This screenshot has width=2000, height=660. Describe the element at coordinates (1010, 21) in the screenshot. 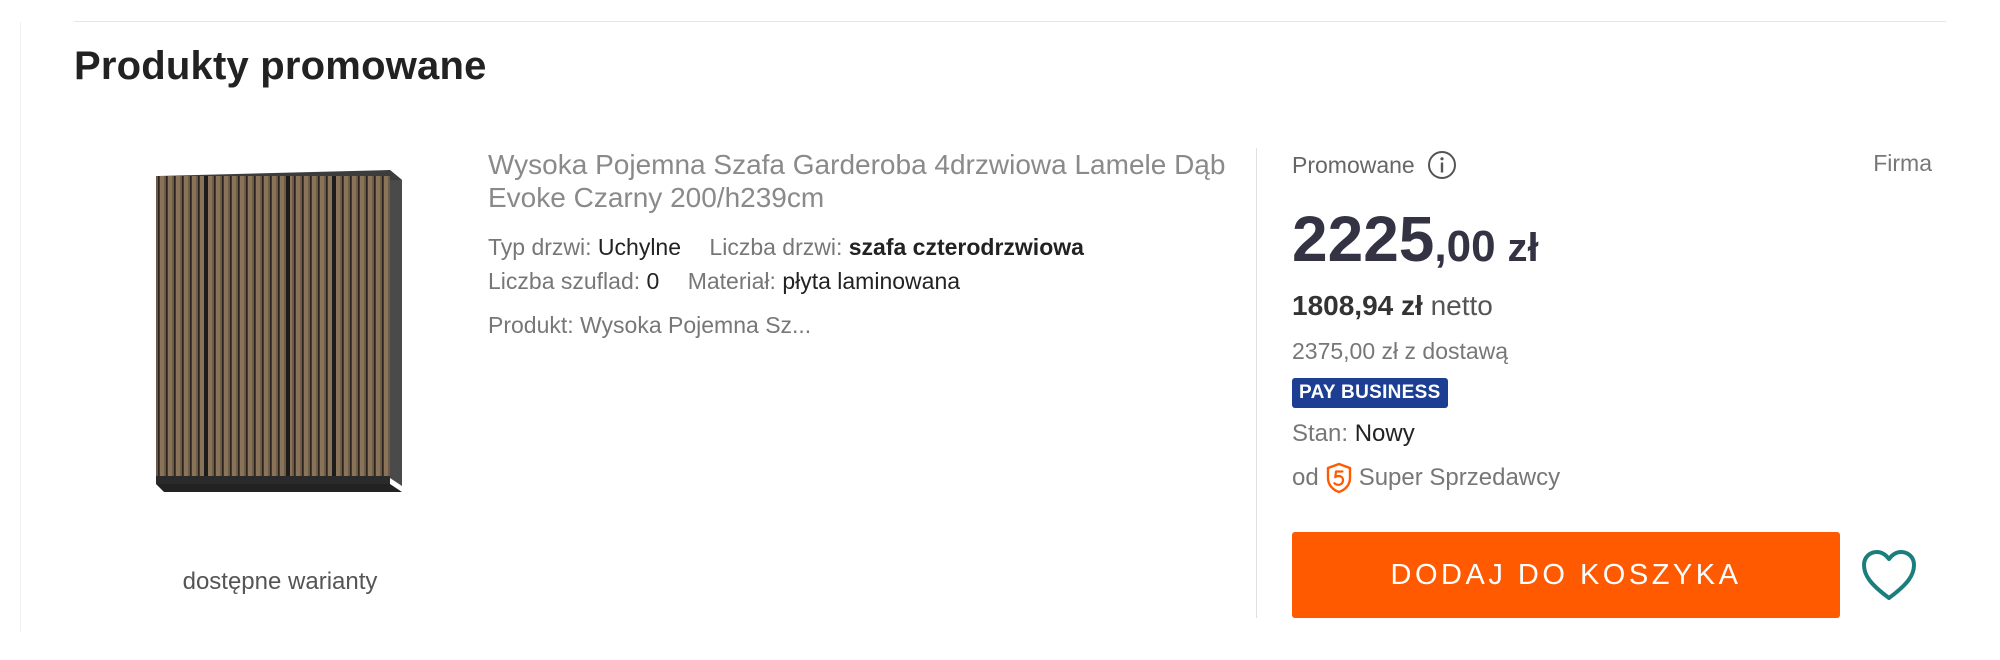

I see `top-divider` at that location.